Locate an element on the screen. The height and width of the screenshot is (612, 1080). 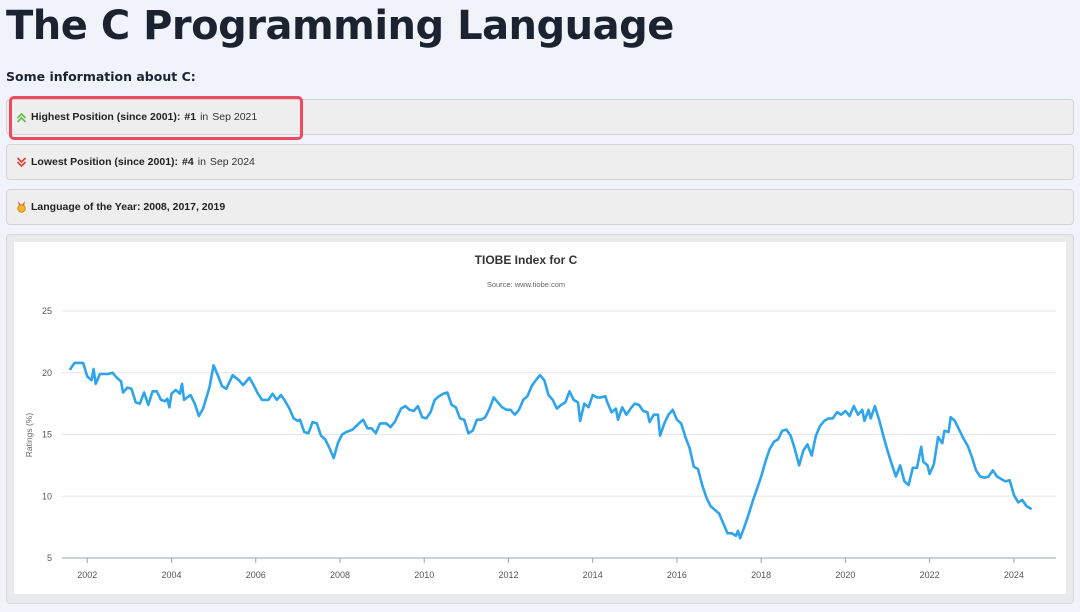
x-tick-label: 2016 is located at coordinates (677, 575).